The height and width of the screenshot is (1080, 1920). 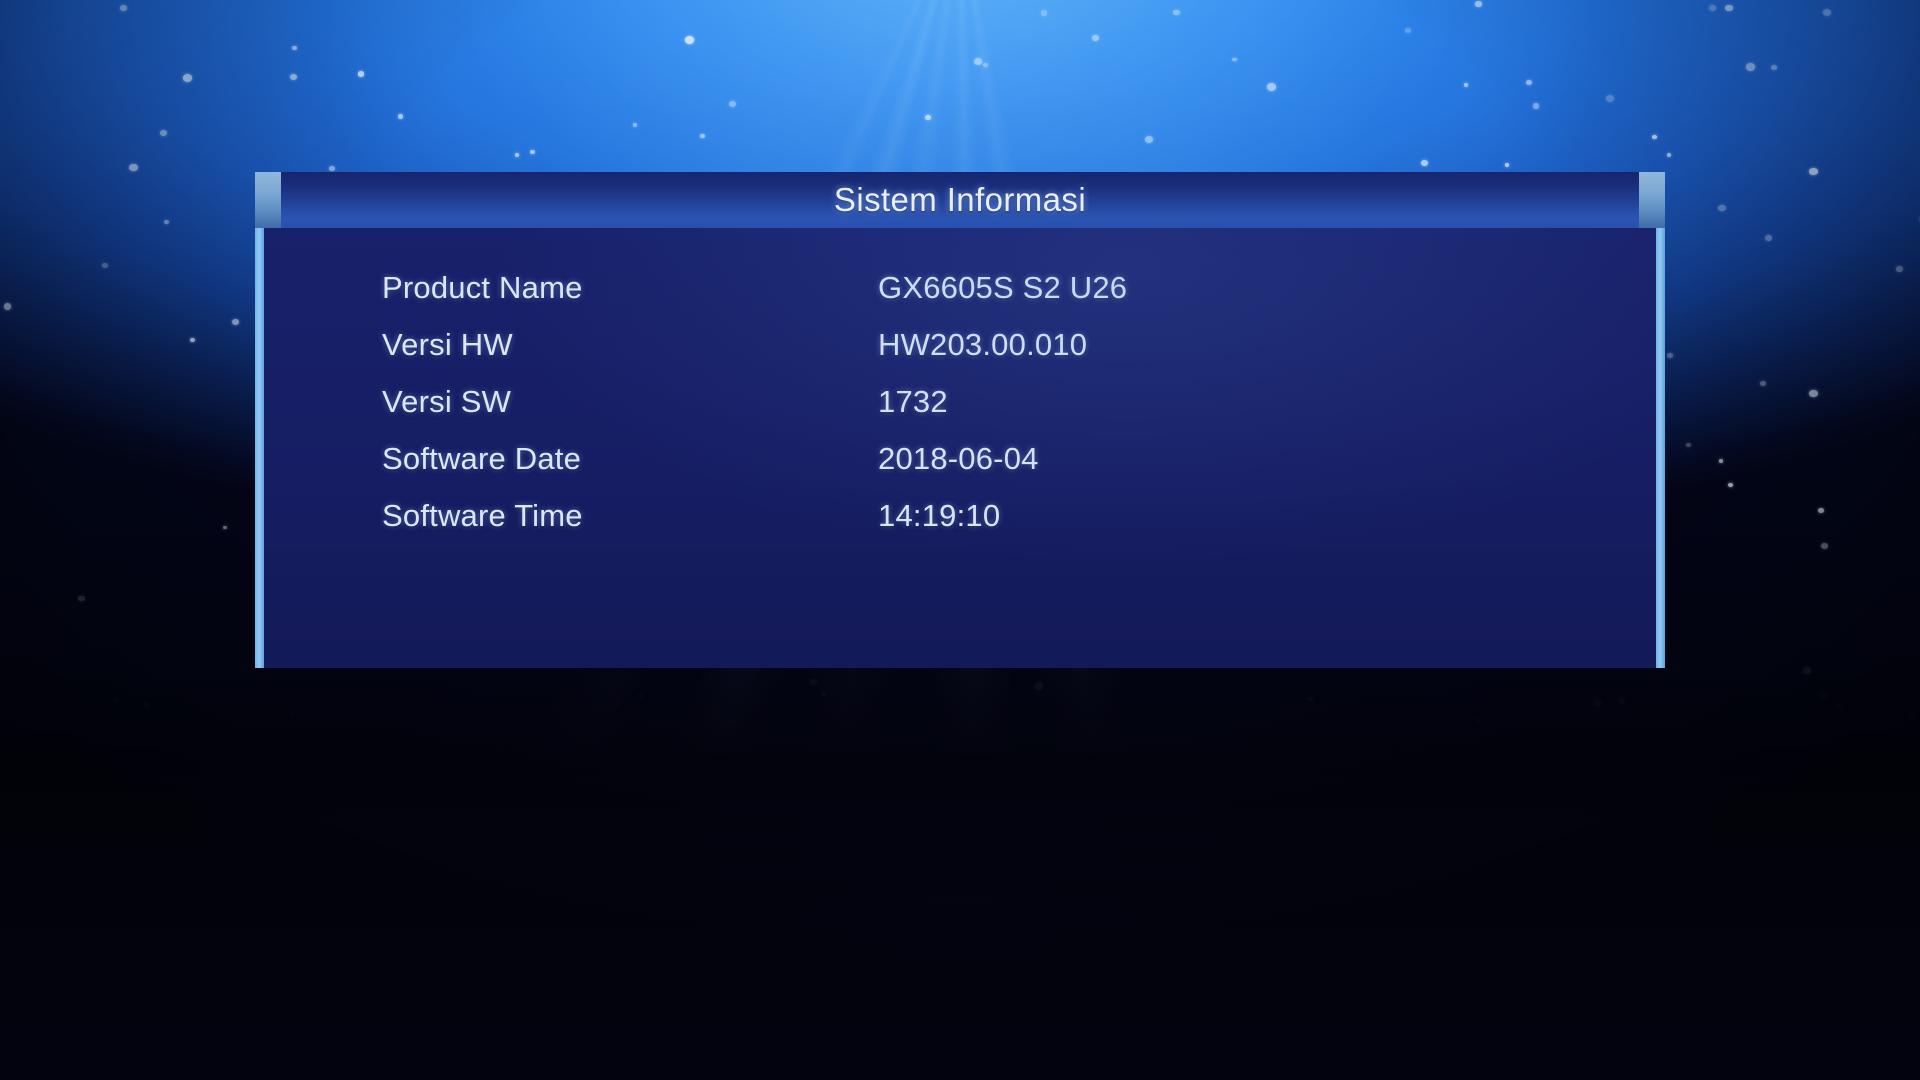 I want to click on info-row-value: 1732, so click(x=913, y=401).